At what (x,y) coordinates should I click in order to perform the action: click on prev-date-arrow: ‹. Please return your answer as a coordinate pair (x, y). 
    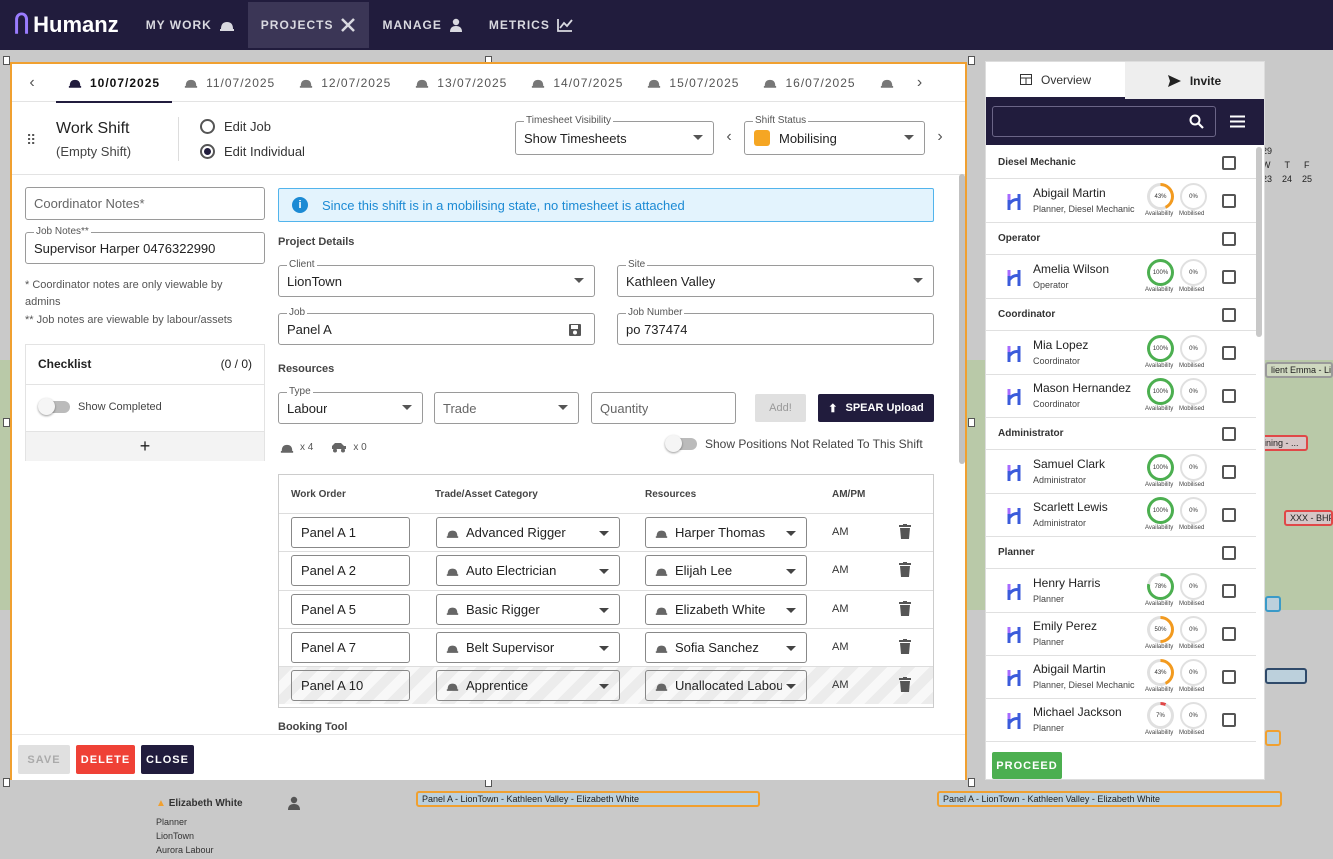
    Looking at the image, I should click on (32, 83).